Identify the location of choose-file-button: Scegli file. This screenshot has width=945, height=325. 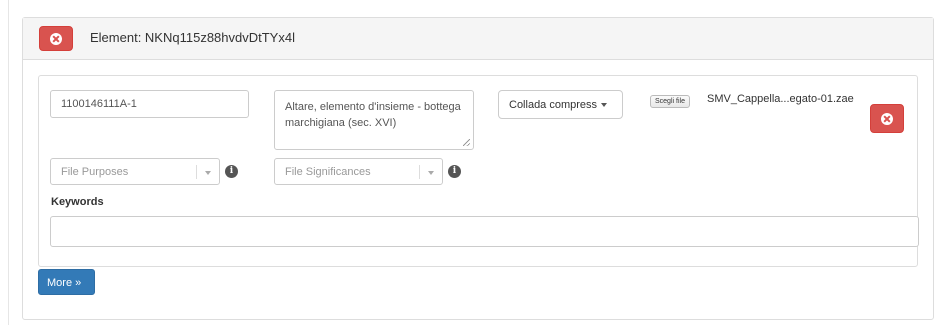
(670, 101).